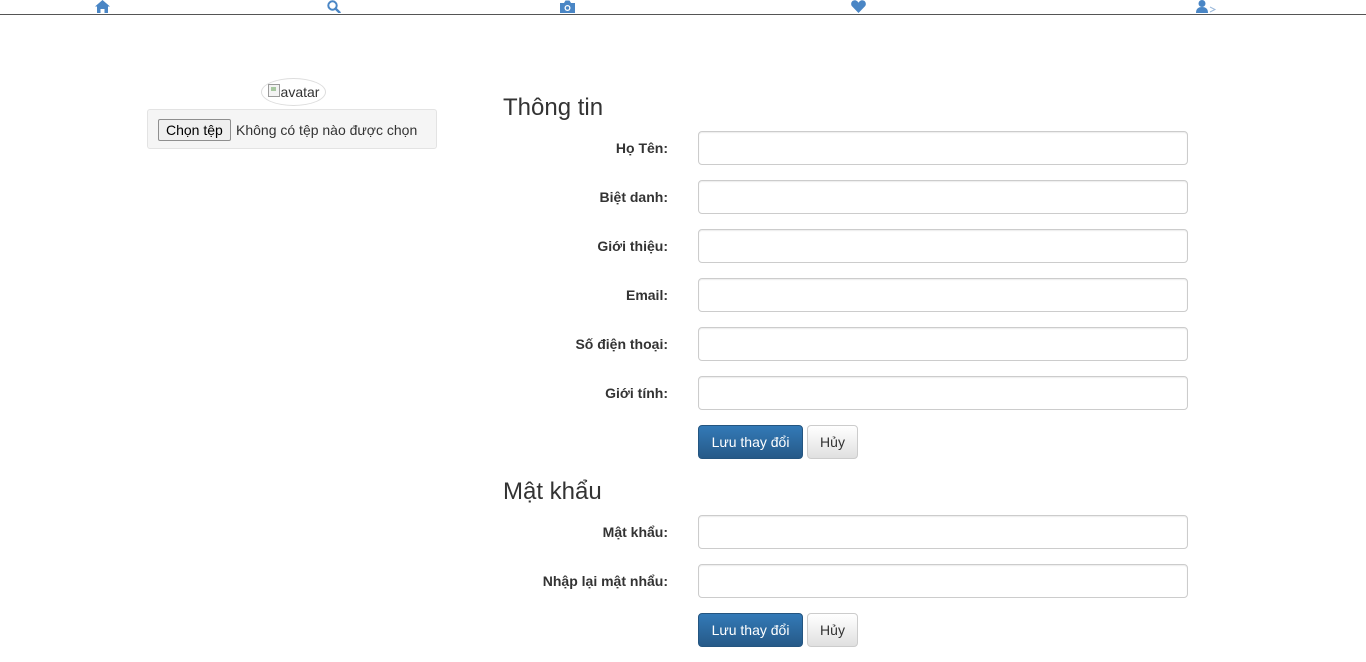 This screenshot has height=662, width=1366. What do you see at coordinates (552, 491) in the screenshot?
I see `password-section-title: Mật khẩu` at bounding box center [552, 491].